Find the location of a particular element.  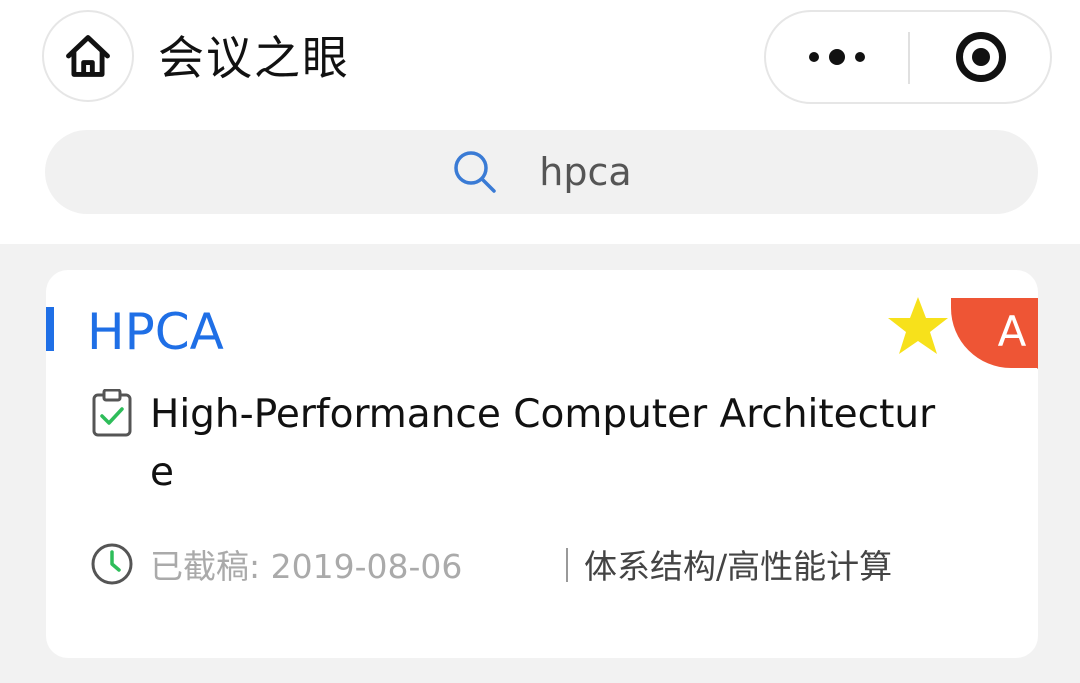

clock-icon is located at coordinates (112, 564).